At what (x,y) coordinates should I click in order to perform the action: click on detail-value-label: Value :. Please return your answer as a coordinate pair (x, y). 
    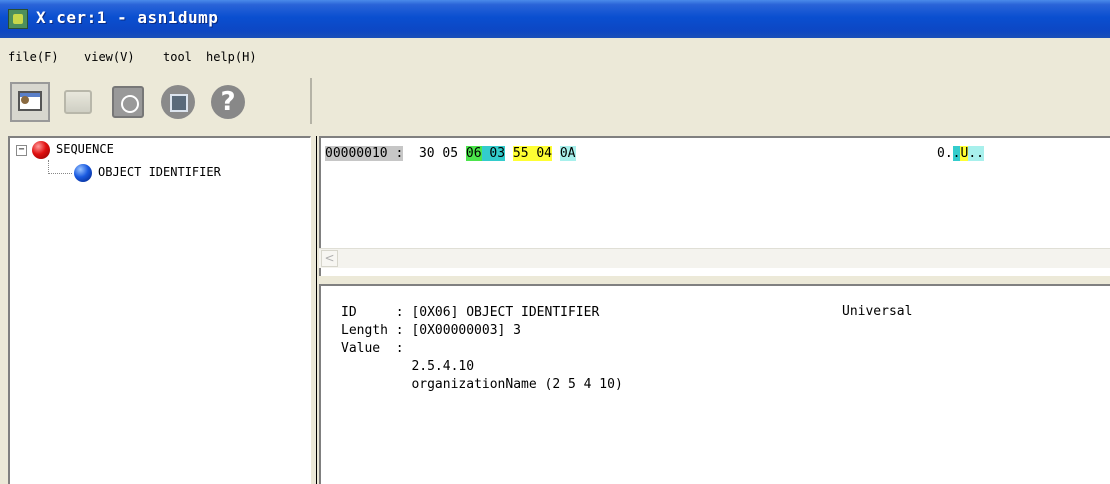
    Looking at the image, I should click on (372, 348).